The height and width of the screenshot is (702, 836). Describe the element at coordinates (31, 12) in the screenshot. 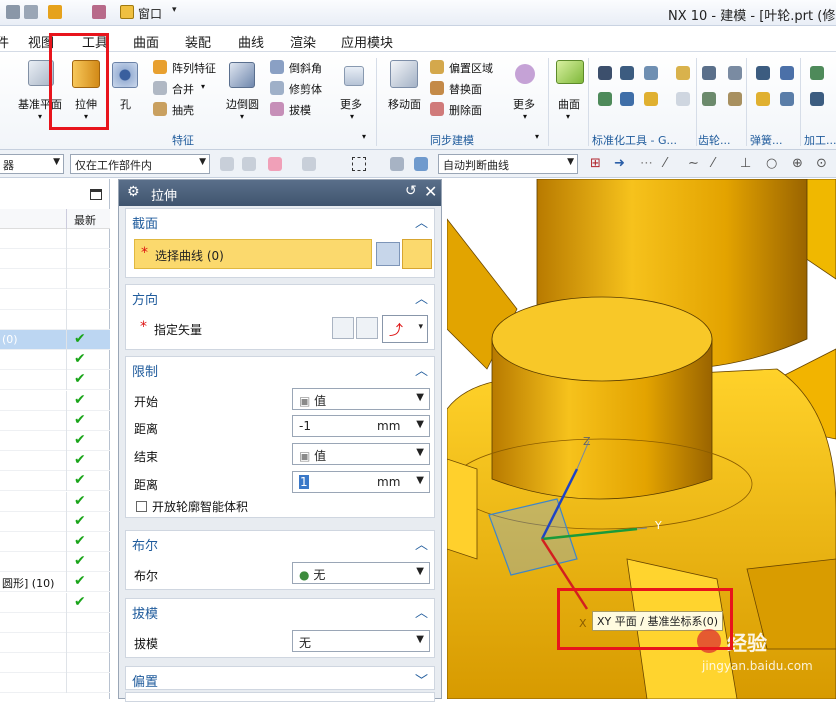

I see `copy-icon` at that location.